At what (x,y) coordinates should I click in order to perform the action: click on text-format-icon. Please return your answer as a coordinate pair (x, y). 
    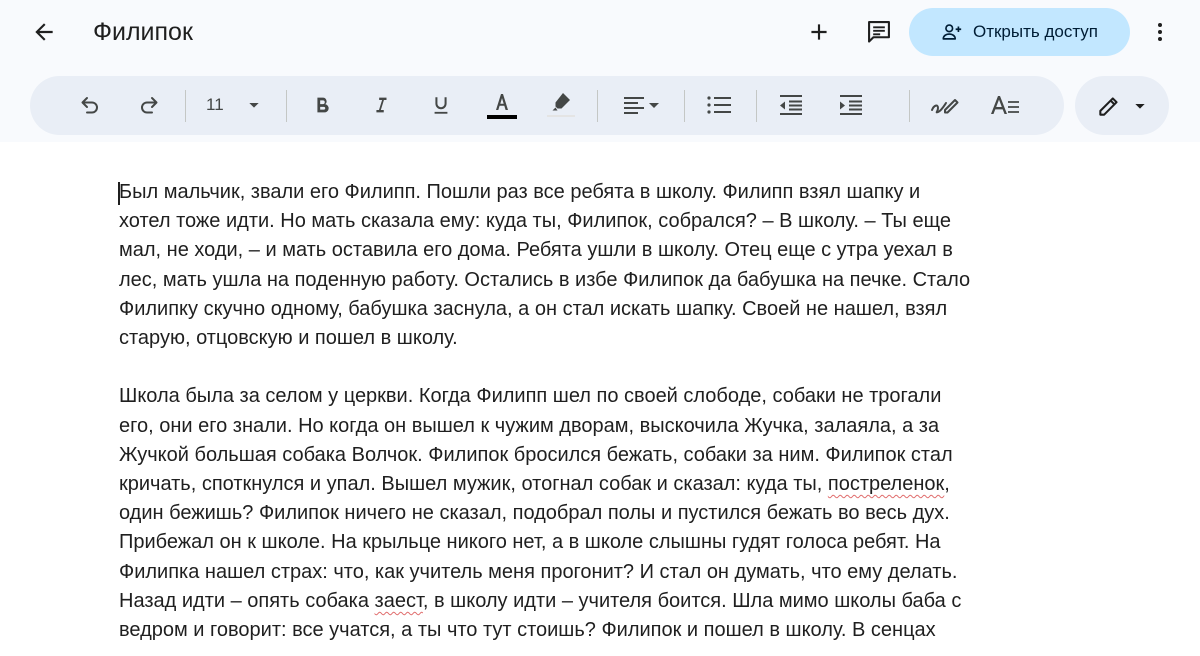
    Looking at the image, I should click on (1005, 105).